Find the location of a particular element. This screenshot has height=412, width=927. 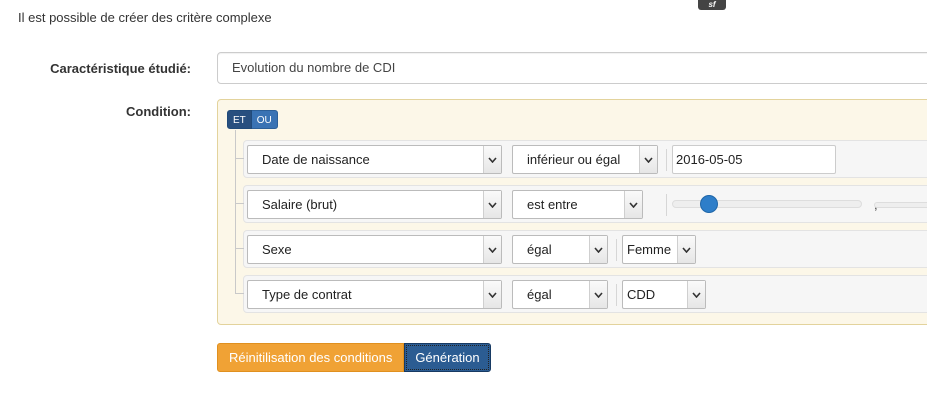

characteristic-field: Evolution du nombre de CDI is located at coordinates (572, 68).